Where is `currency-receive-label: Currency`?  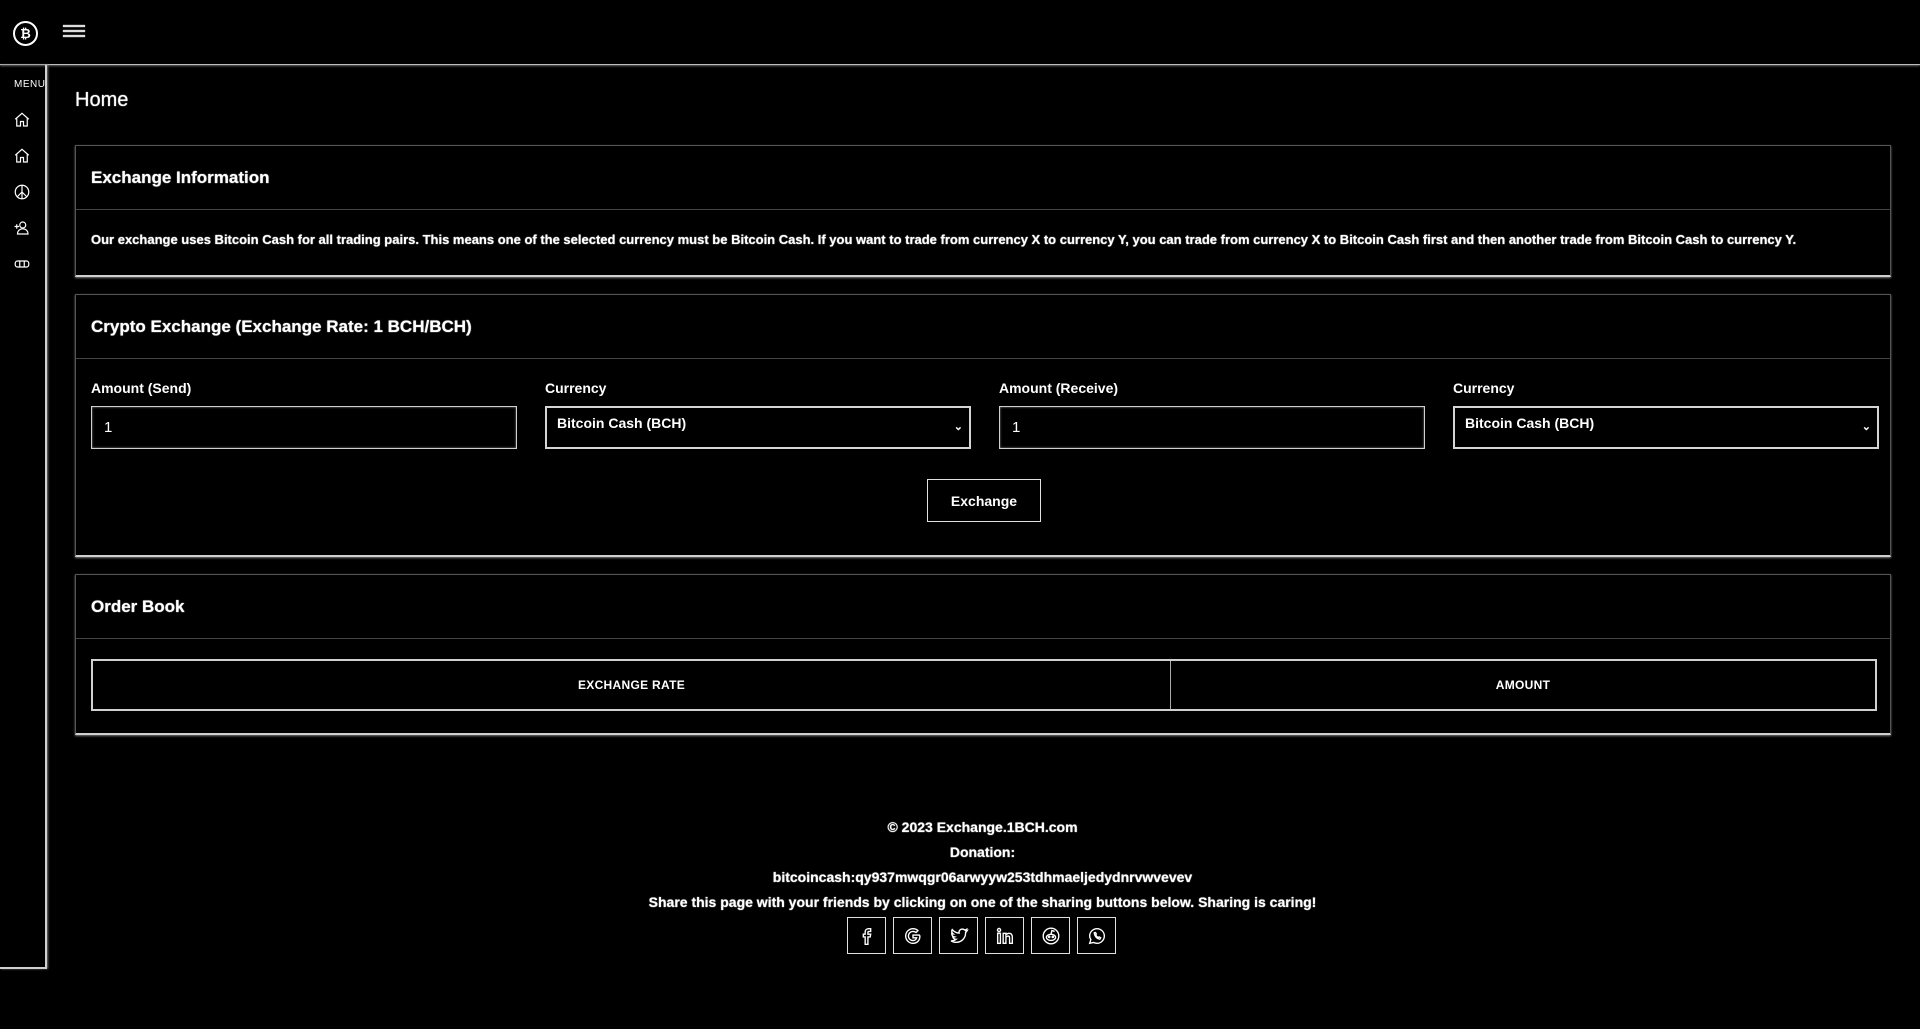 currency-receive-label: Currency is located at coordinates (1484, 388).